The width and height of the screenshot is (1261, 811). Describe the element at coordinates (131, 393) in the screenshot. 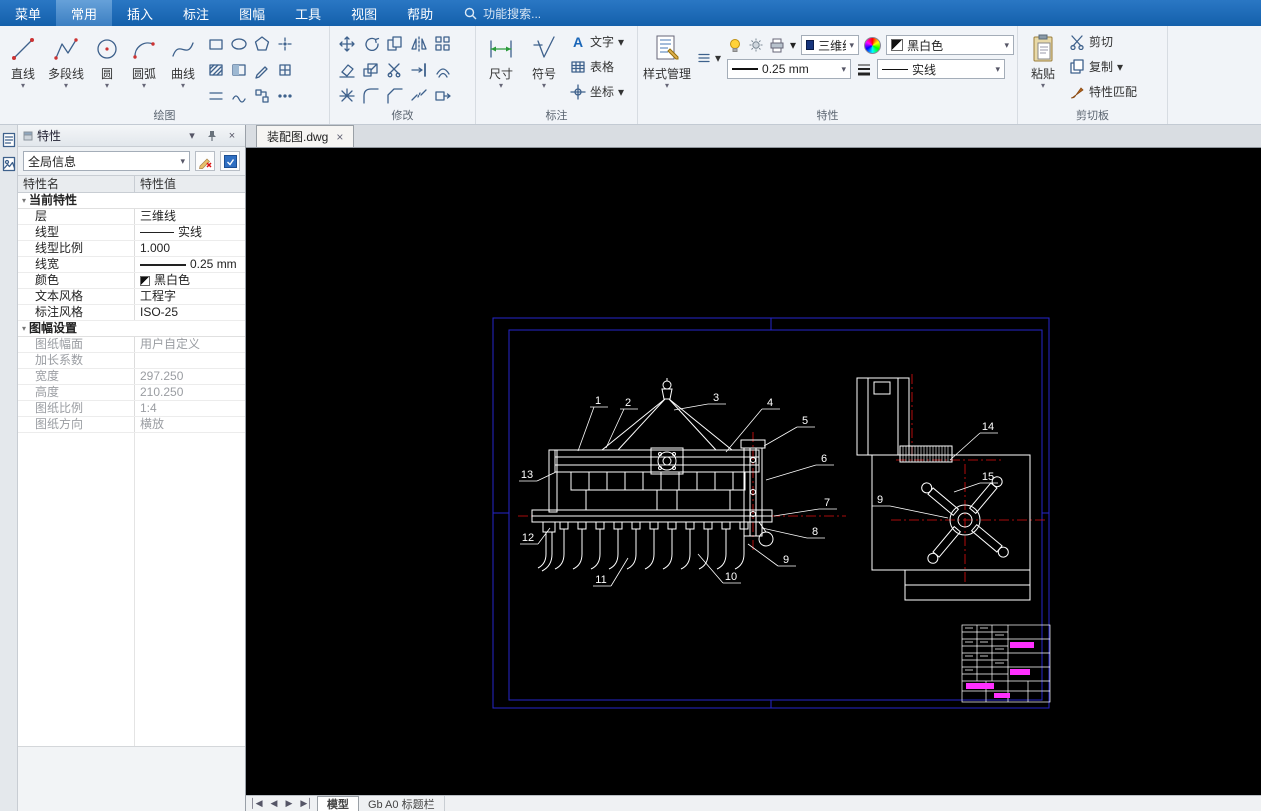

I see `property-row-height: 高度 210.250` at that location.